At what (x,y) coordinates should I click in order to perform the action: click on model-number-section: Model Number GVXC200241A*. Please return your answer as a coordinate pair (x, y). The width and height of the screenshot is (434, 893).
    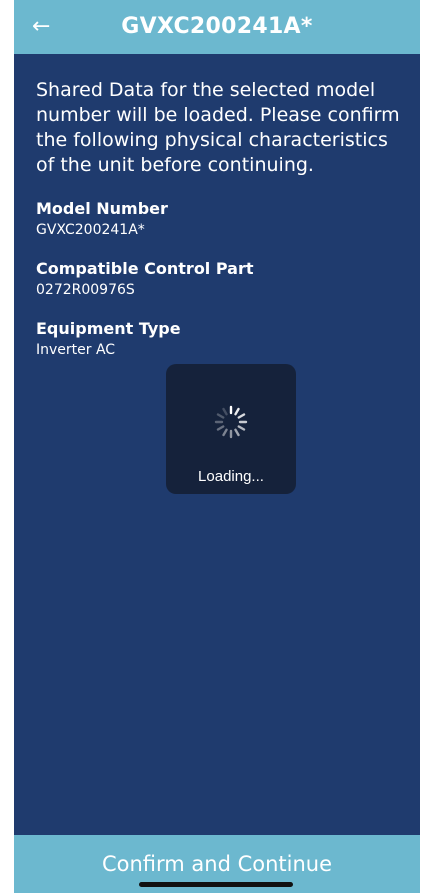
    Looking at the image, I should click on (221, 219).